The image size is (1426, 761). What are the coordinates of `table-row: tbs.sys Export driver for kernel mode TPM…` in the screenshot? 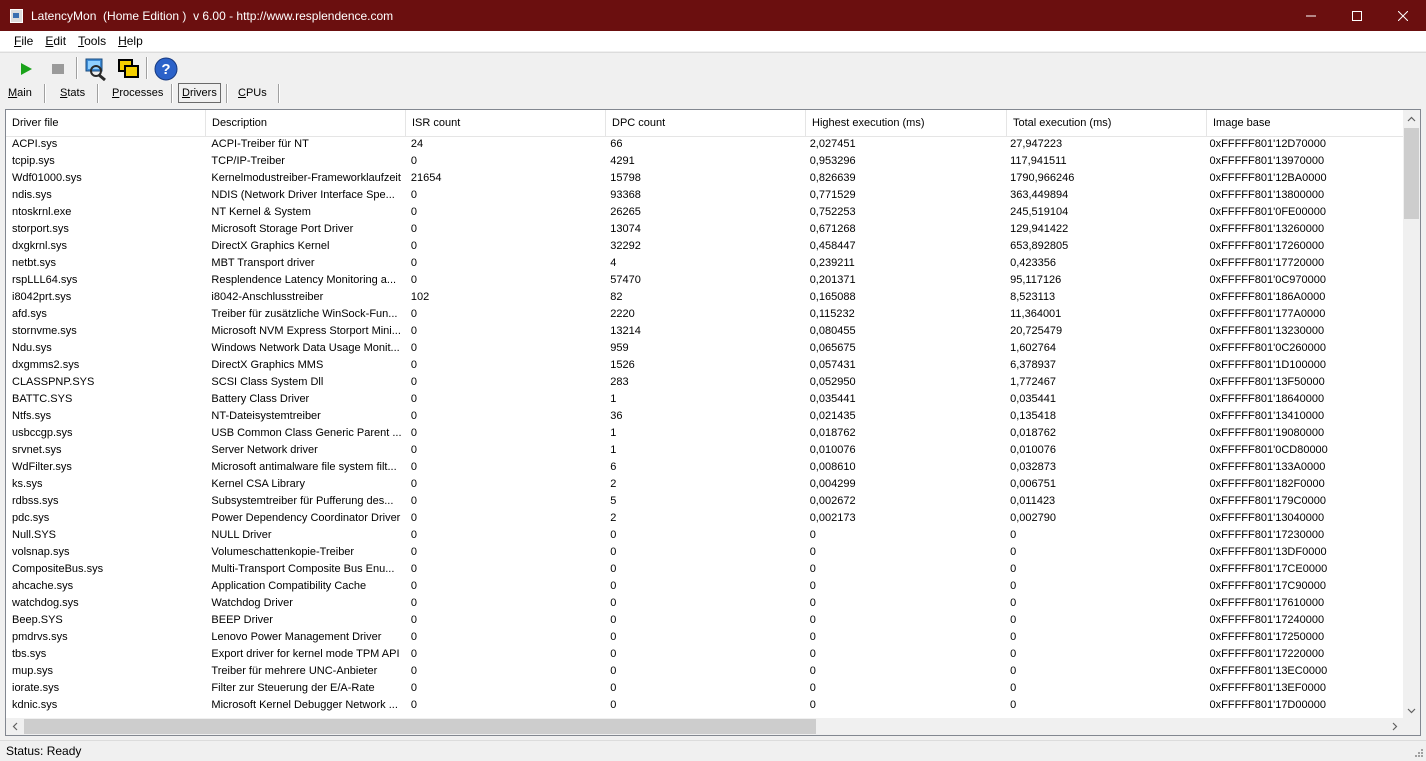 It's located at (704, 654).